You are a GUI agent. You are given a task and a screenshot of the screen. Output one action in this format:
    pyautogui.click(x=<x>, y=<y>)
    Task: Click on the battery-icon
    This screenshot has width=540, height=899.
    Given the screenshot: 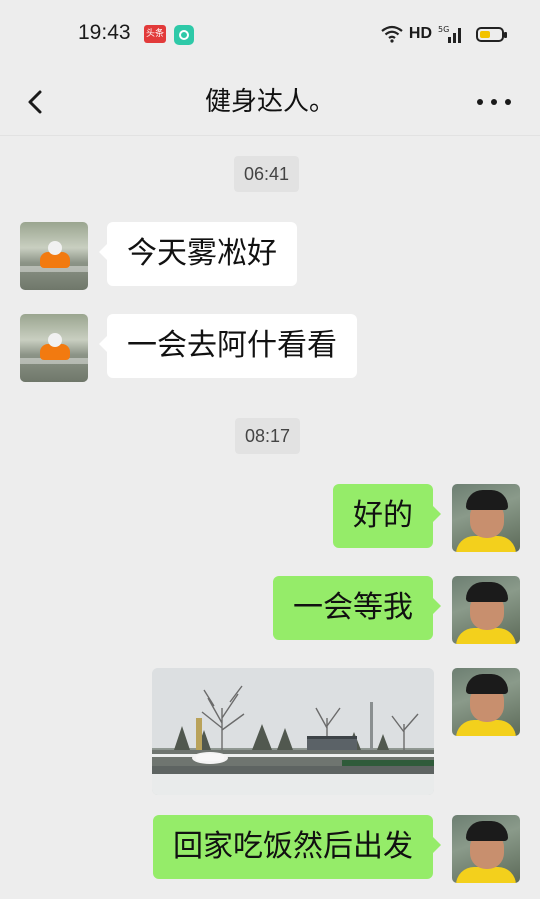 What is the action you would take?
    pyautogui.click(x=491, y=34)
    